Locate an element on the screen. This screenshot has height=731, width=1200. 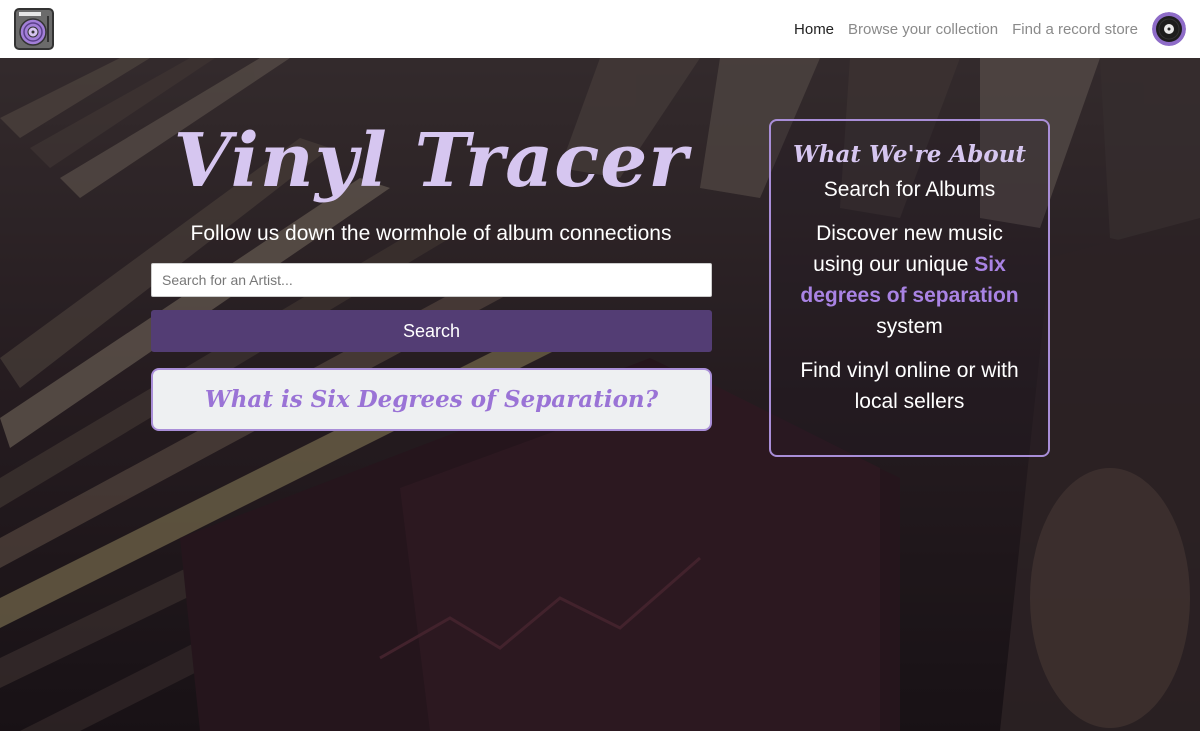
artist-search-input is located at coordinates (431, 280).